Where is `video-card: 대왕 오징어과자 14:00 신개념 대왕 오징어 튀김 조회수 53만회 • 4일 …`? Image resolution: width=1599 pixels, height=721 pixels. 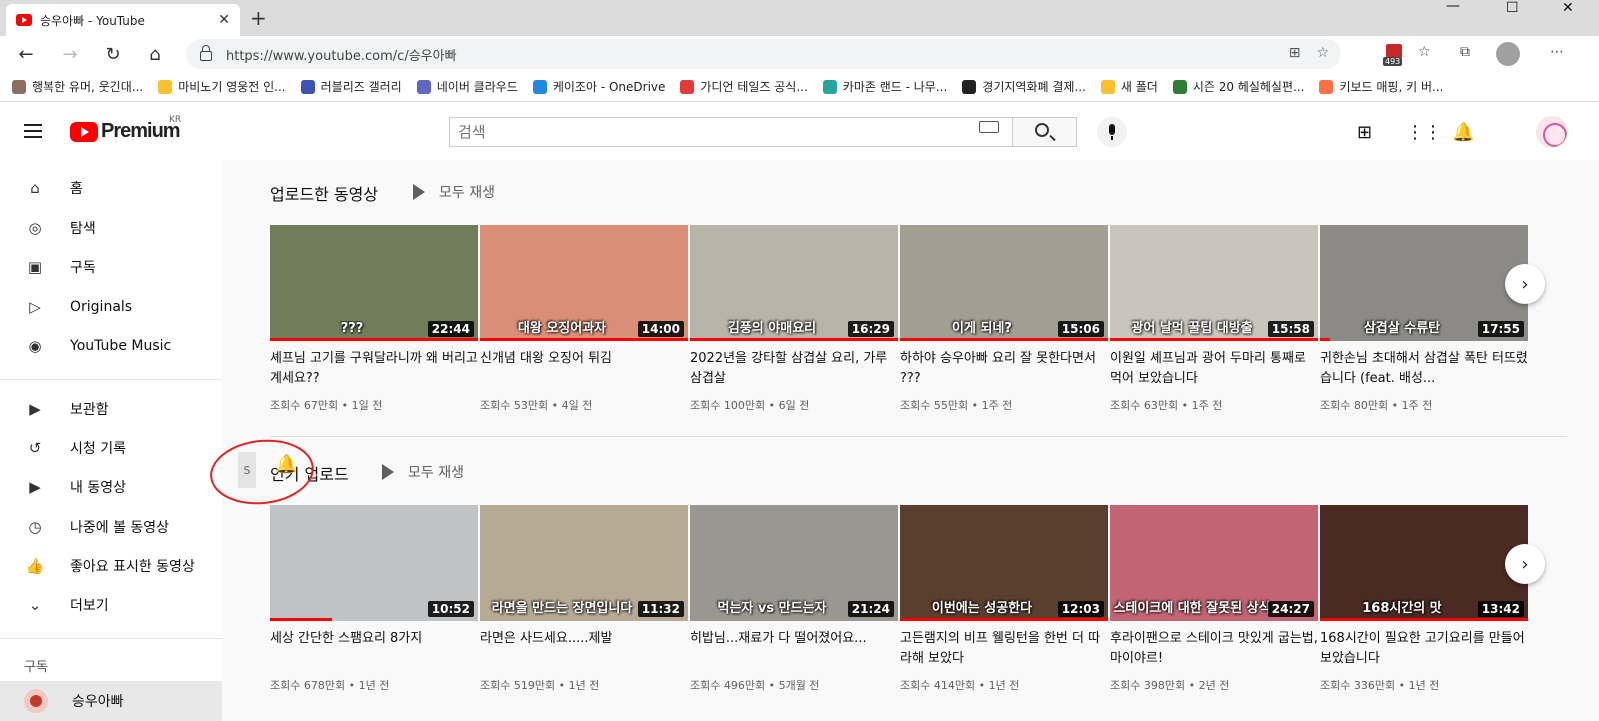 video-card: 대왕 오징어과자 14:00 신개념 대왕 오징어 튀김 조회수 53만회 • 4일 … is located at coordinates (584, 319).